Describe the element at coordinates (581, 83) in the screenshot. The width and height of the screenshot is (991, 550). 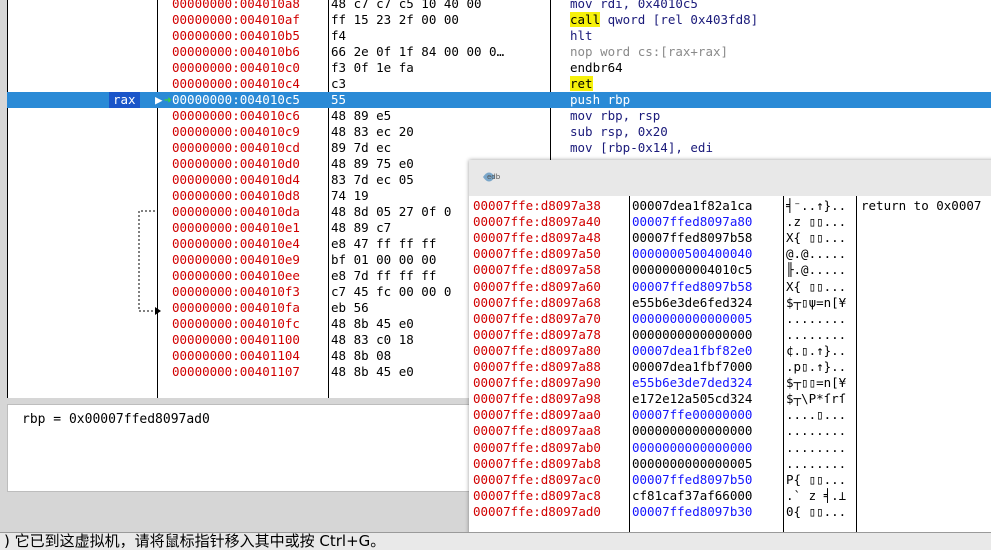
I see `mnemonic-highlight: ret` at that location.